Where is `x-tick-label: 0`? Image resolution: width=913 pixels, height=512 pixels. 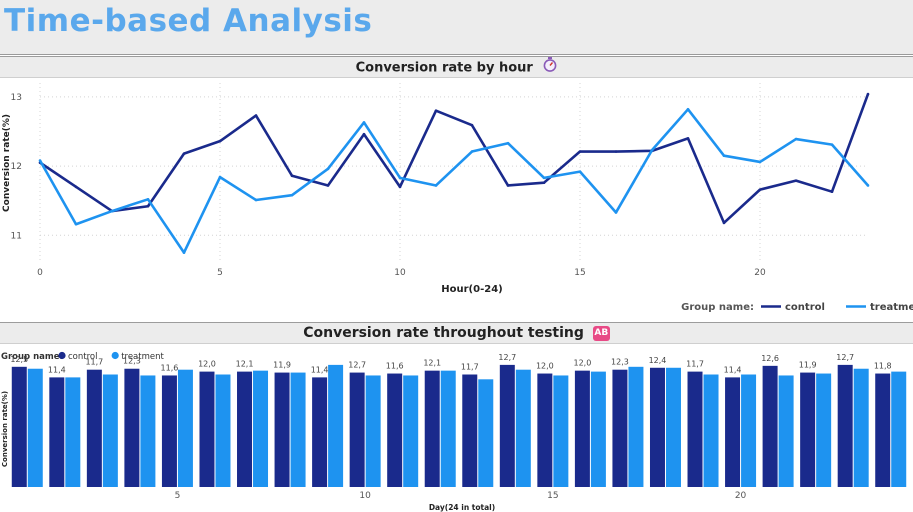 x-tick-label: 0 is located at coordinates (40, 273).